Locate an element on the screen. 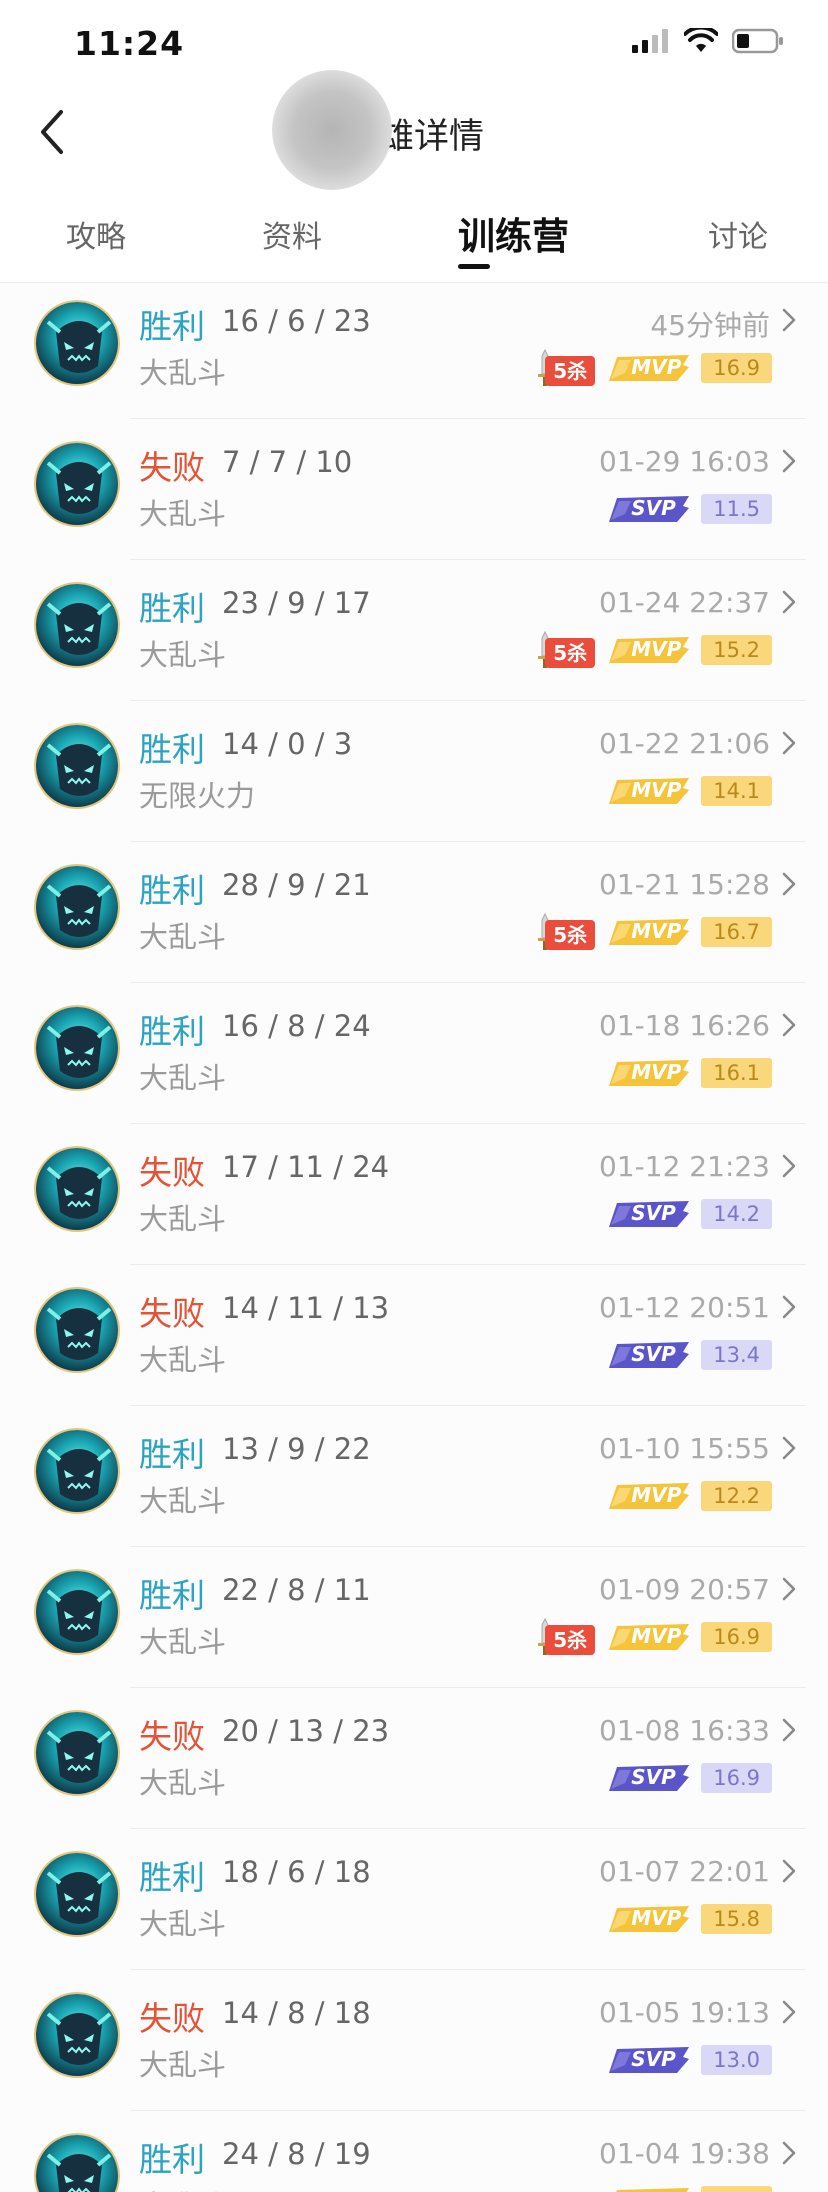 The width and height of the screenshot is (828, 2192). penta-kill-label: 5杀 is located at coordinates (570, 935).